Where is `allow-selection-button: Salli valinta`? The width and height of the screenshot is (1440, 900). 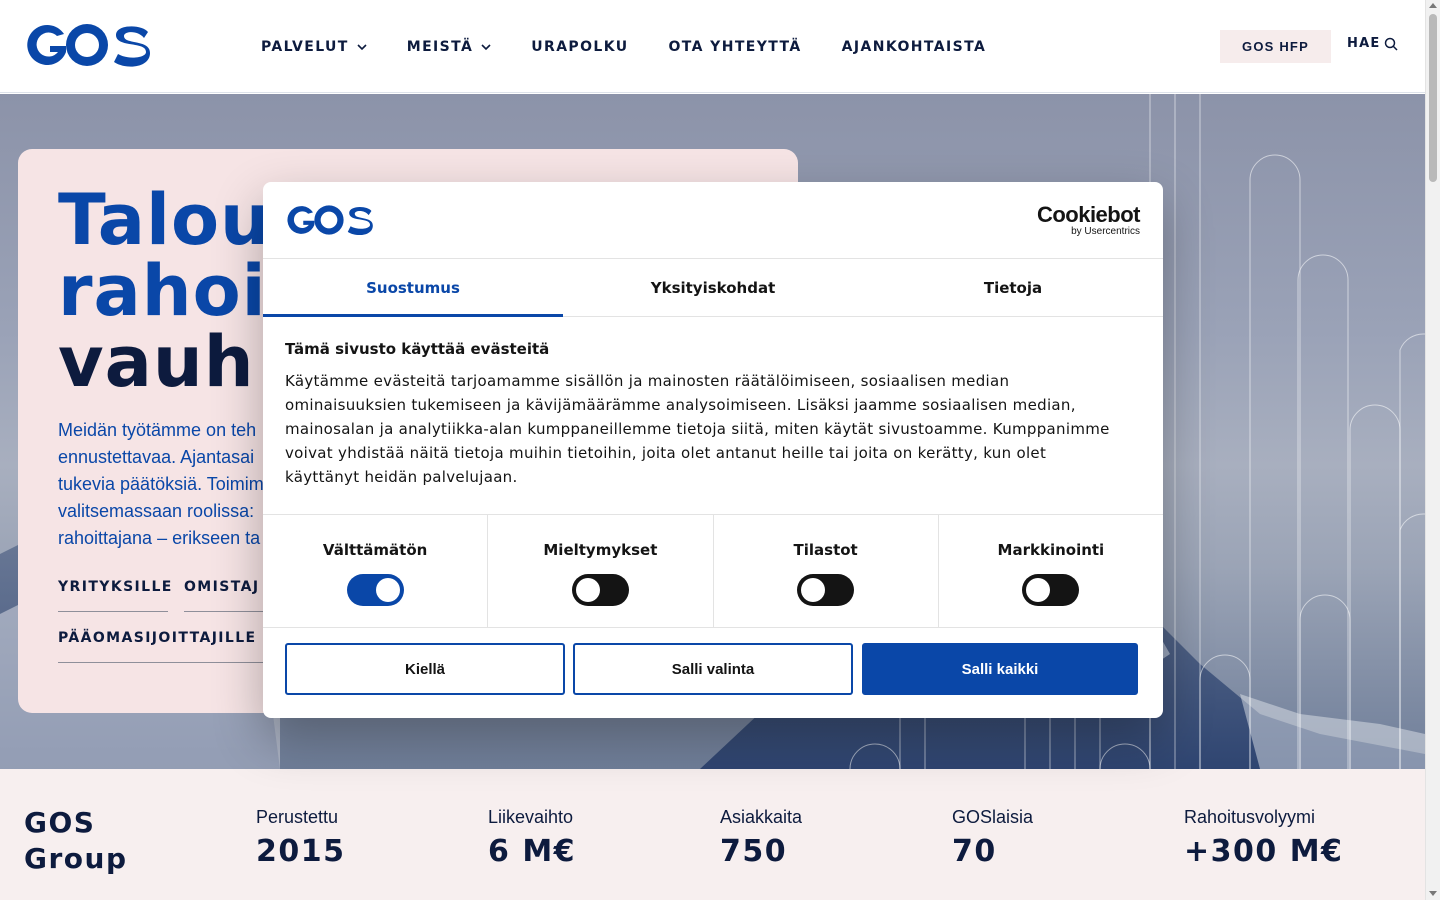 allow-selection-button: Salli valinta is located at coordinates (713, 669).